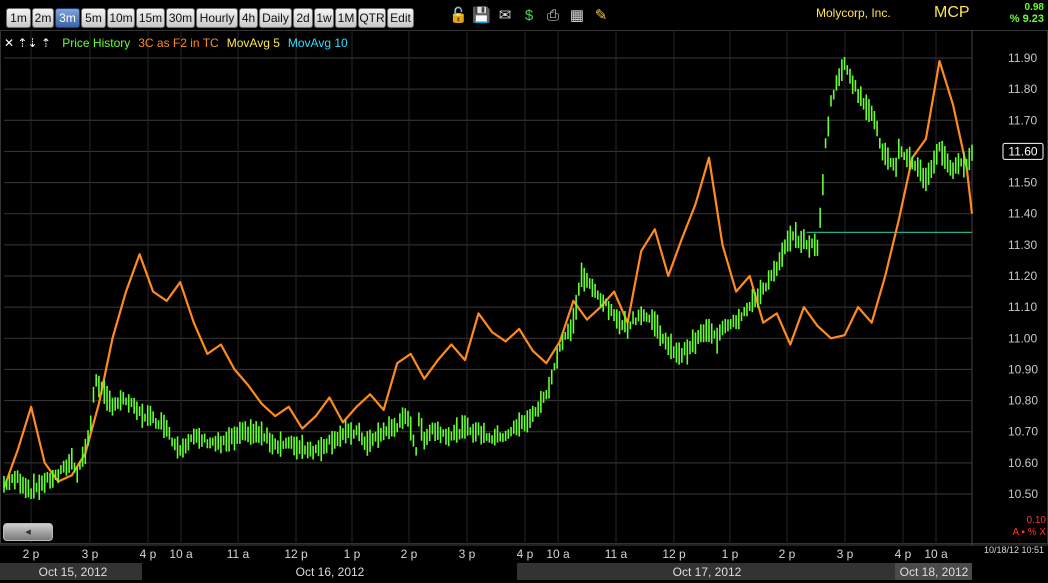 The height and width of the screenshot is (583, 1048). Describe the element at coordinates (1022, 307) in the screenshot. I see `y-tick-label: 11.10` at that location.